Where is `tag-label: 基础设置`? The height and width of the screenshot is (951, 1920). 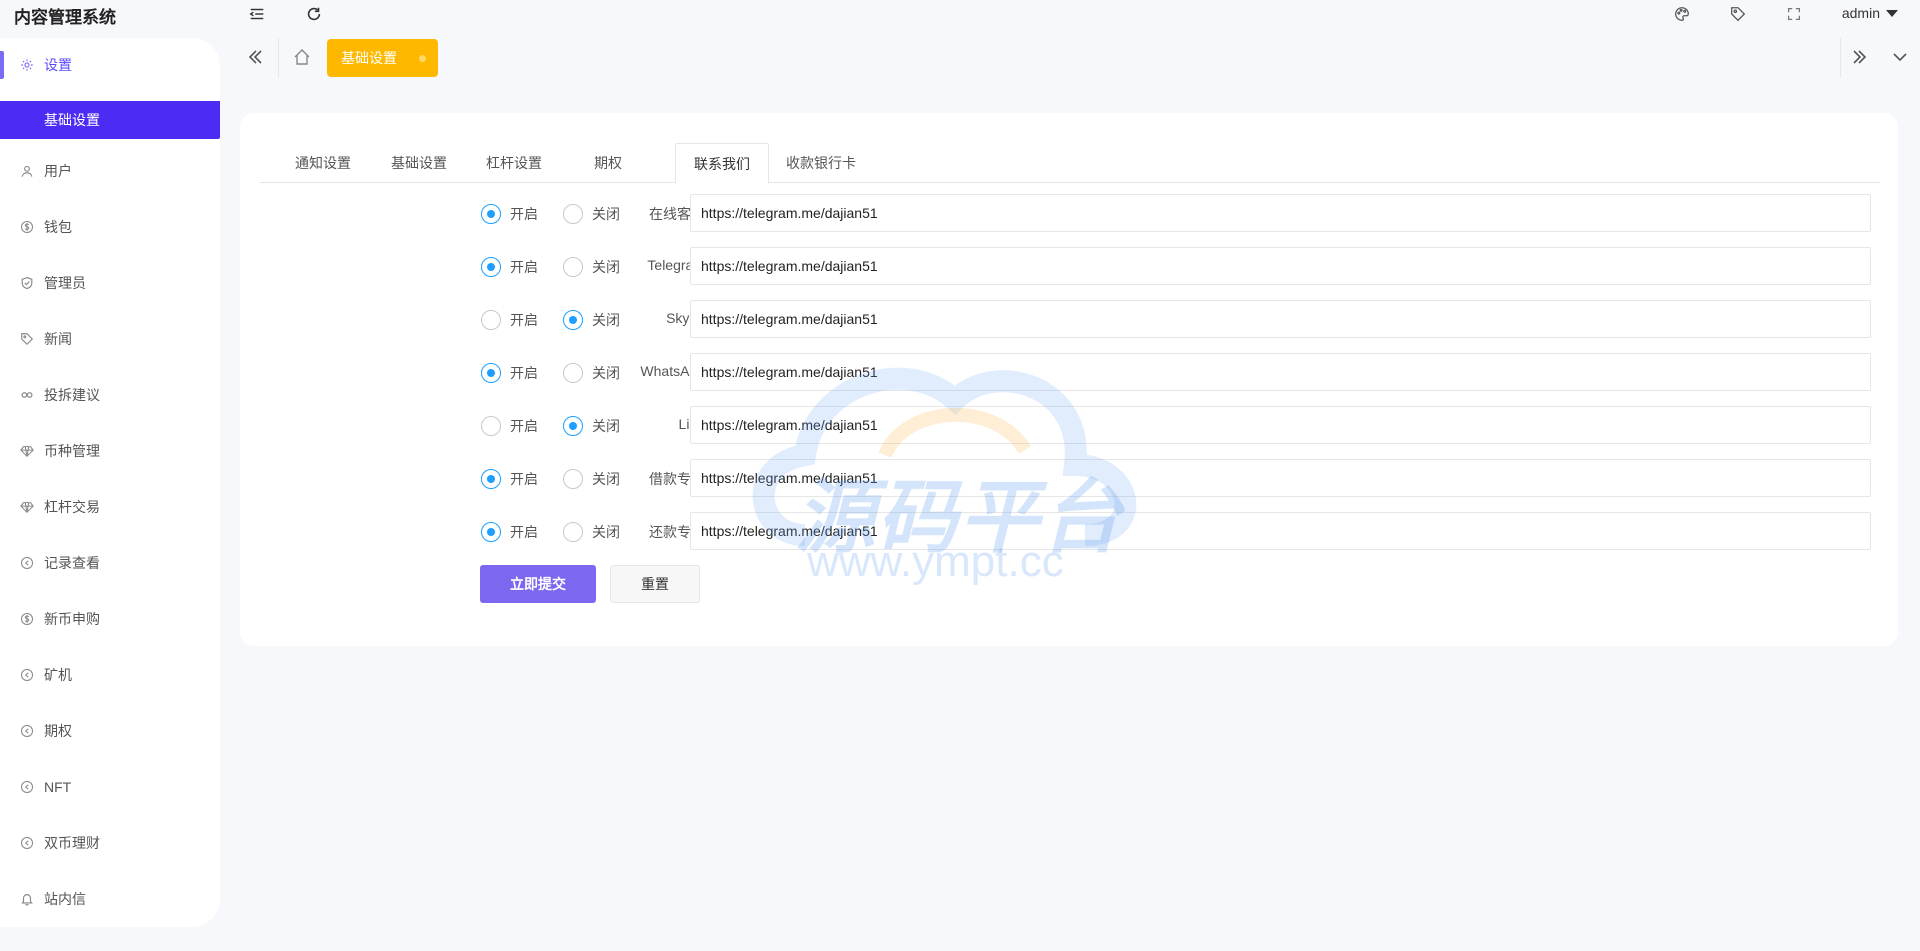 tag-label: 基础设置 is located at coordinates (369, 58).